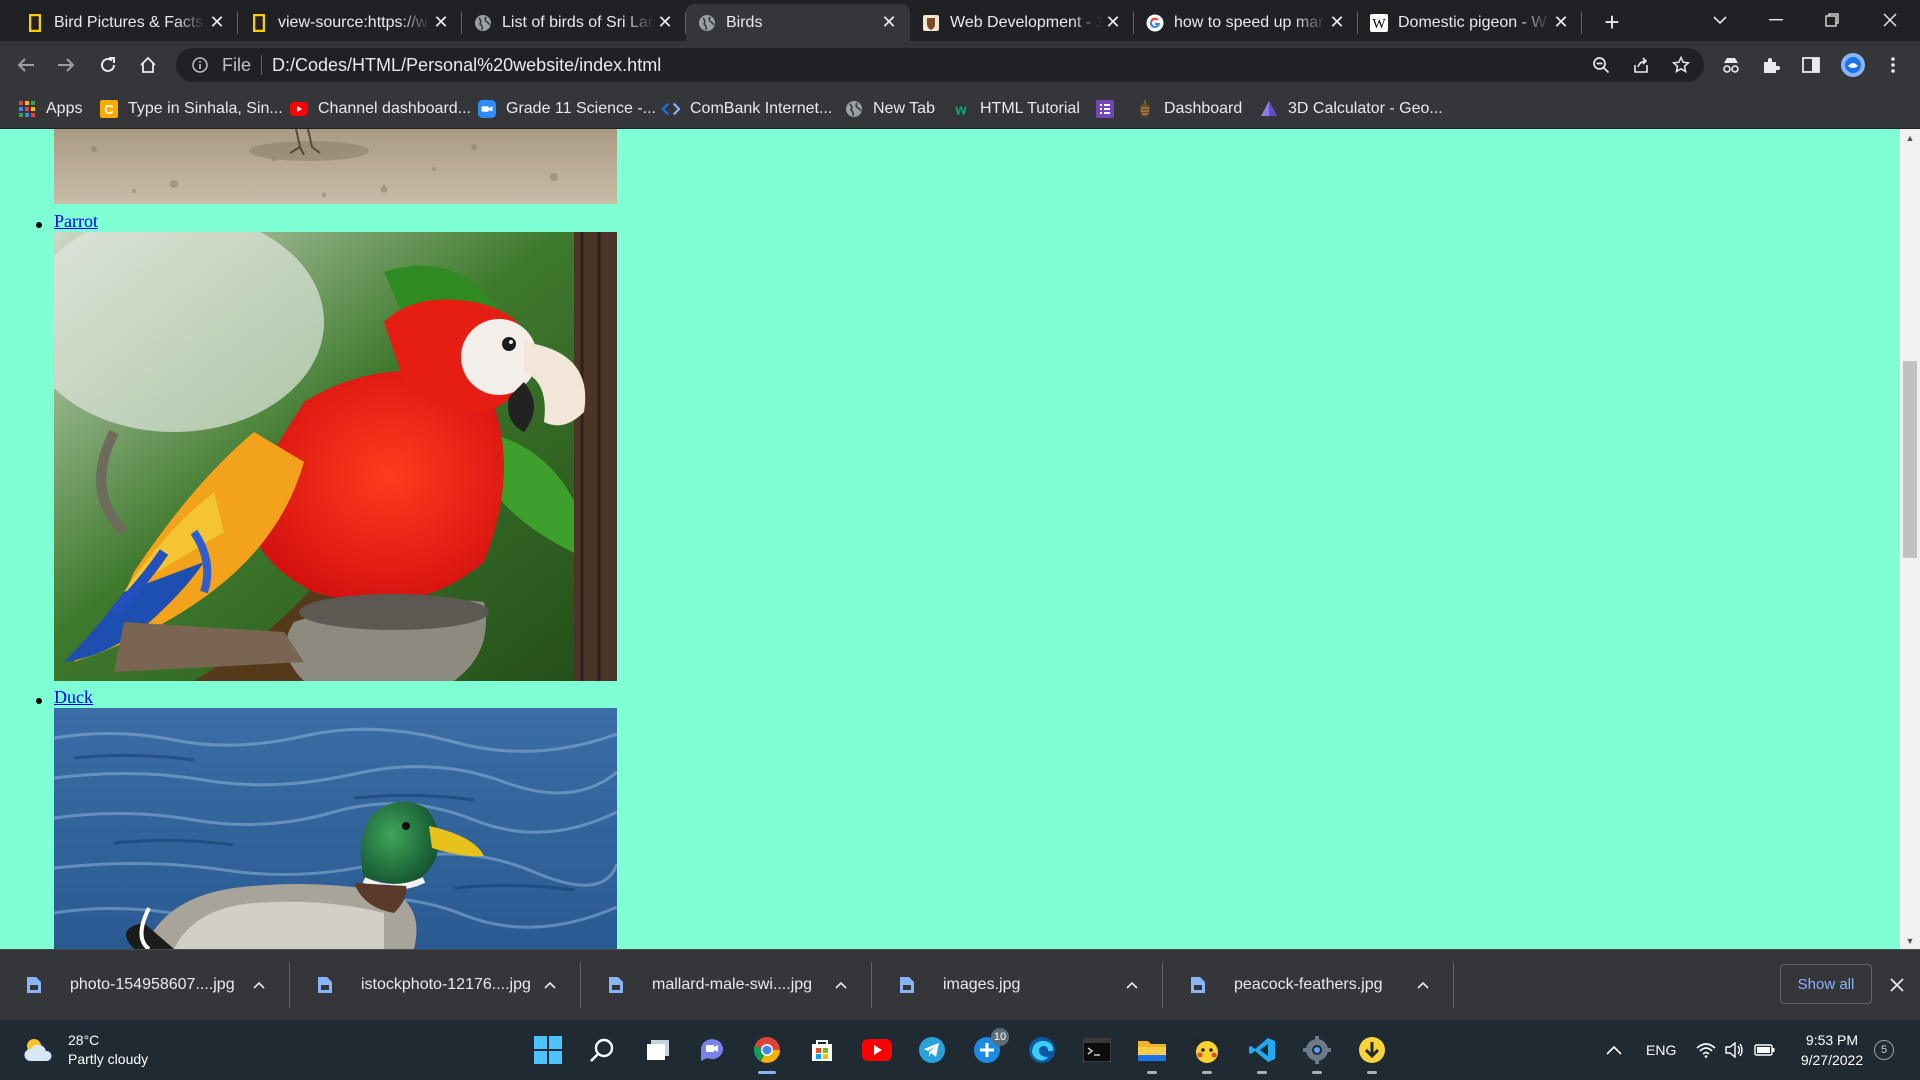  What do you see at coordinates (1155, 23) in the screenshot?
I see `google-icon` at bounding box center [1155, 23].